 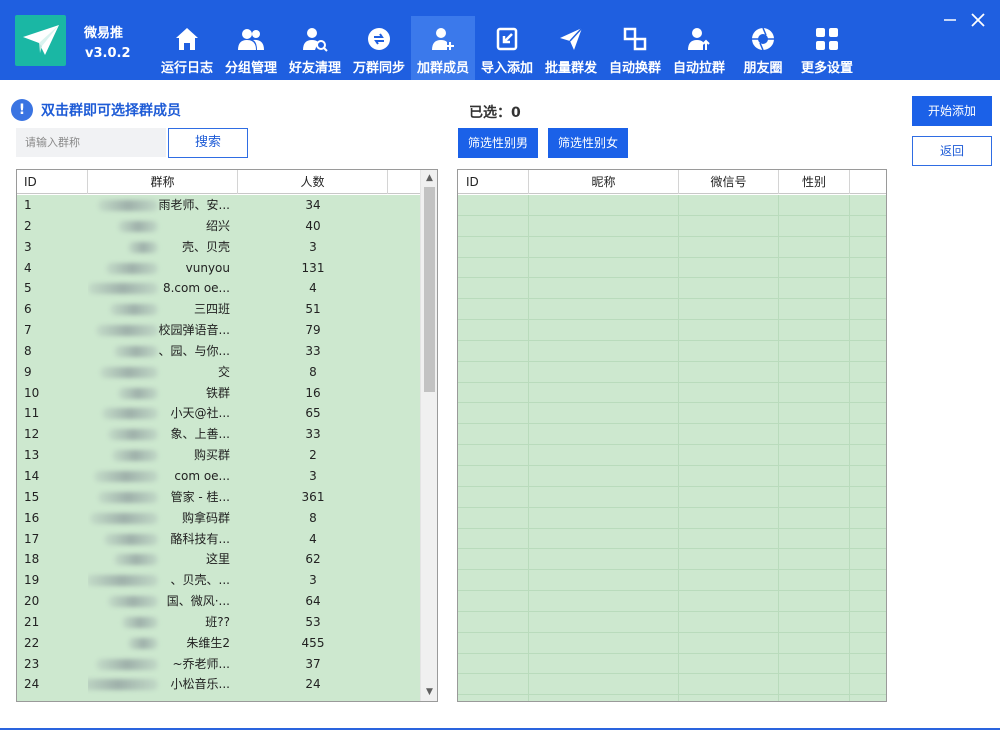 I want to click on table-row: 2 绍兴 40, so click(x=227, y=226).